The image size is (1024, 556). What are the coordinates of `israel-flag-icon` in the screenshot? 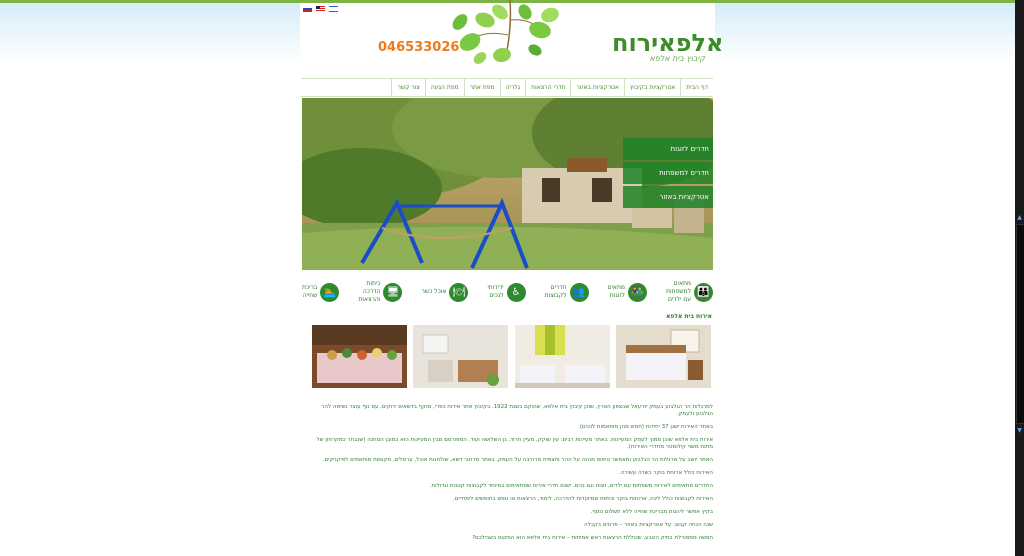 It's located at (333, 9).